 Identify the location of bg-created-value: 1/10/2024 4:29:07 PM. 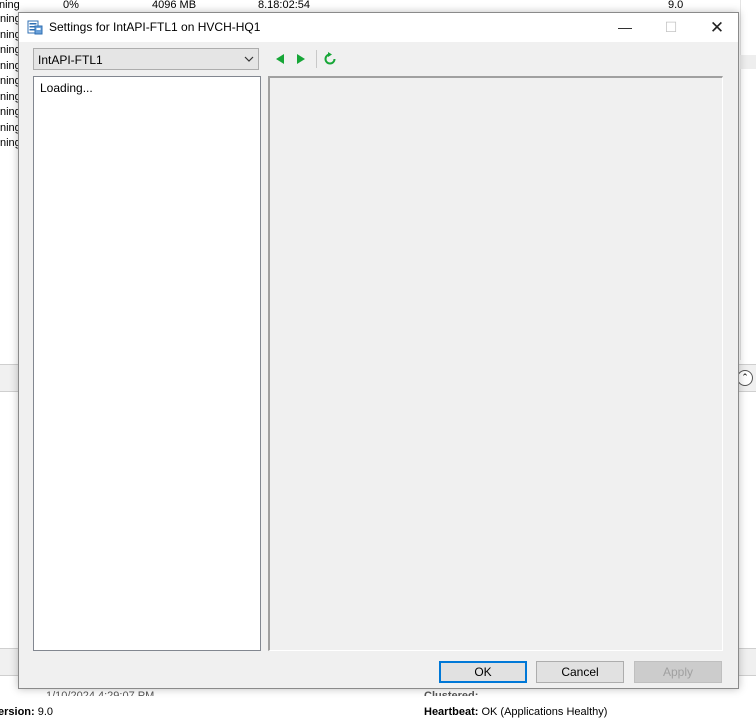
(100, 693).